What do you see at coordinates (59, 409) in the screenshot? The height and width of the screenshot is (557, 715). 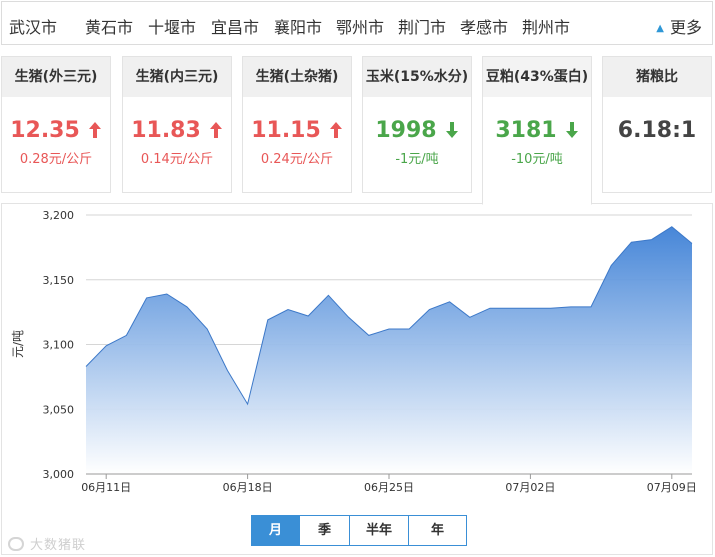 I see `y-tick-label: 3,050` at bounding box center [59, 409].